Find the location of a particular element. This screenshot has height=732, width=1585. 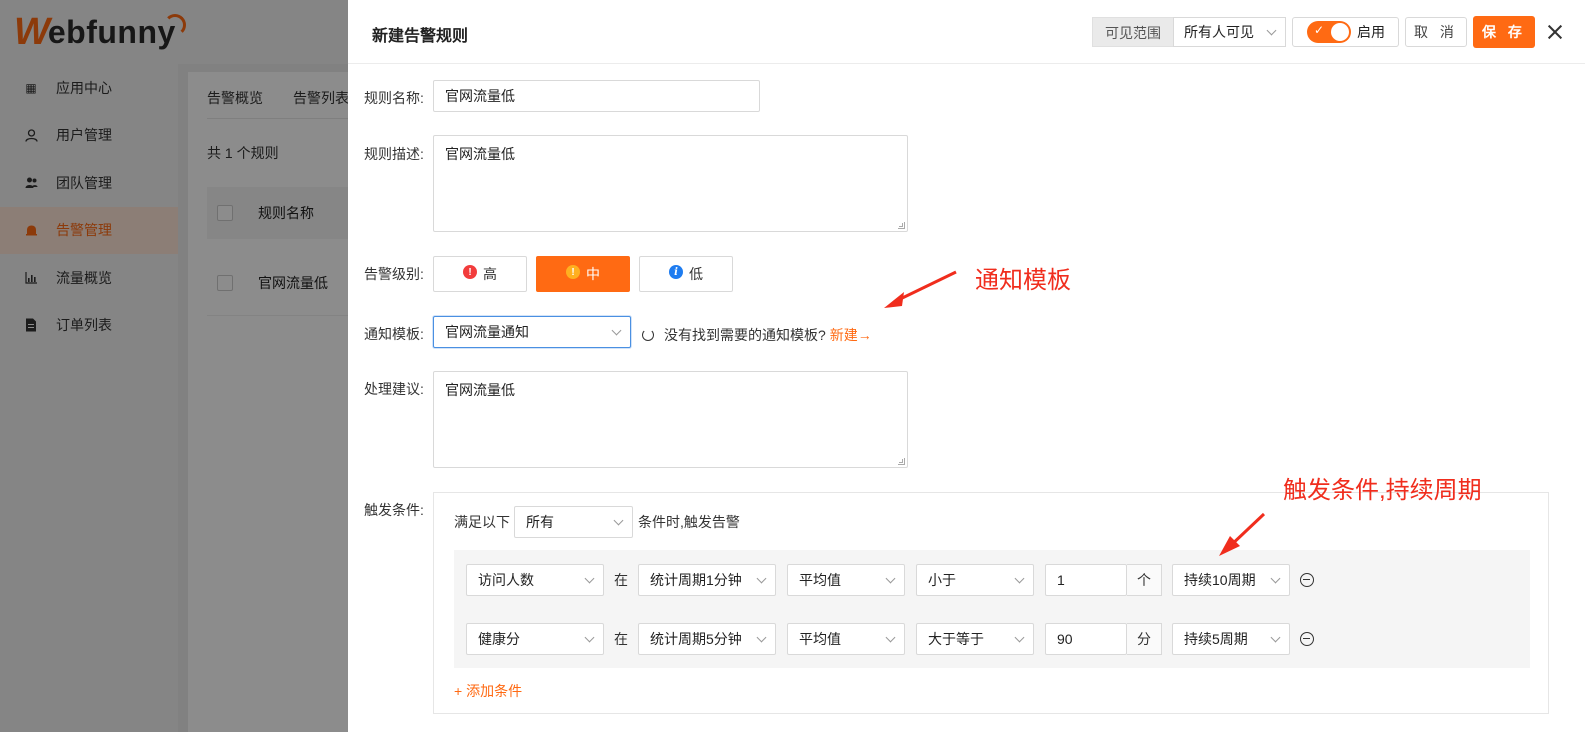

toggle-knob is located at coordinates (1340, 32).